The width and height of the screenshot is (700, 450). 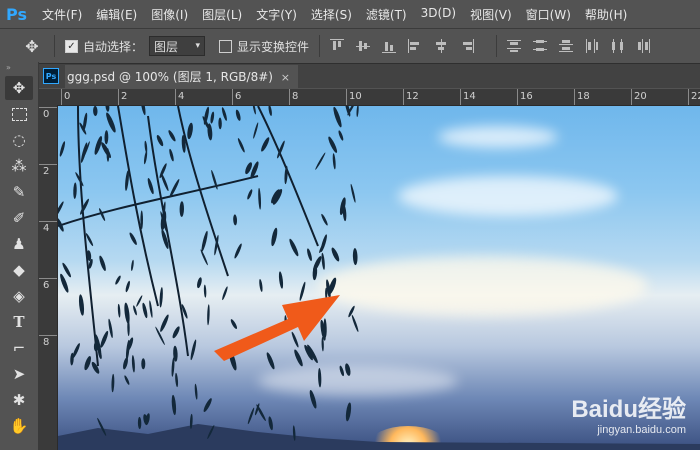 I want to click on pen-tool-icon: ⌐, so click(x=19, y=348).